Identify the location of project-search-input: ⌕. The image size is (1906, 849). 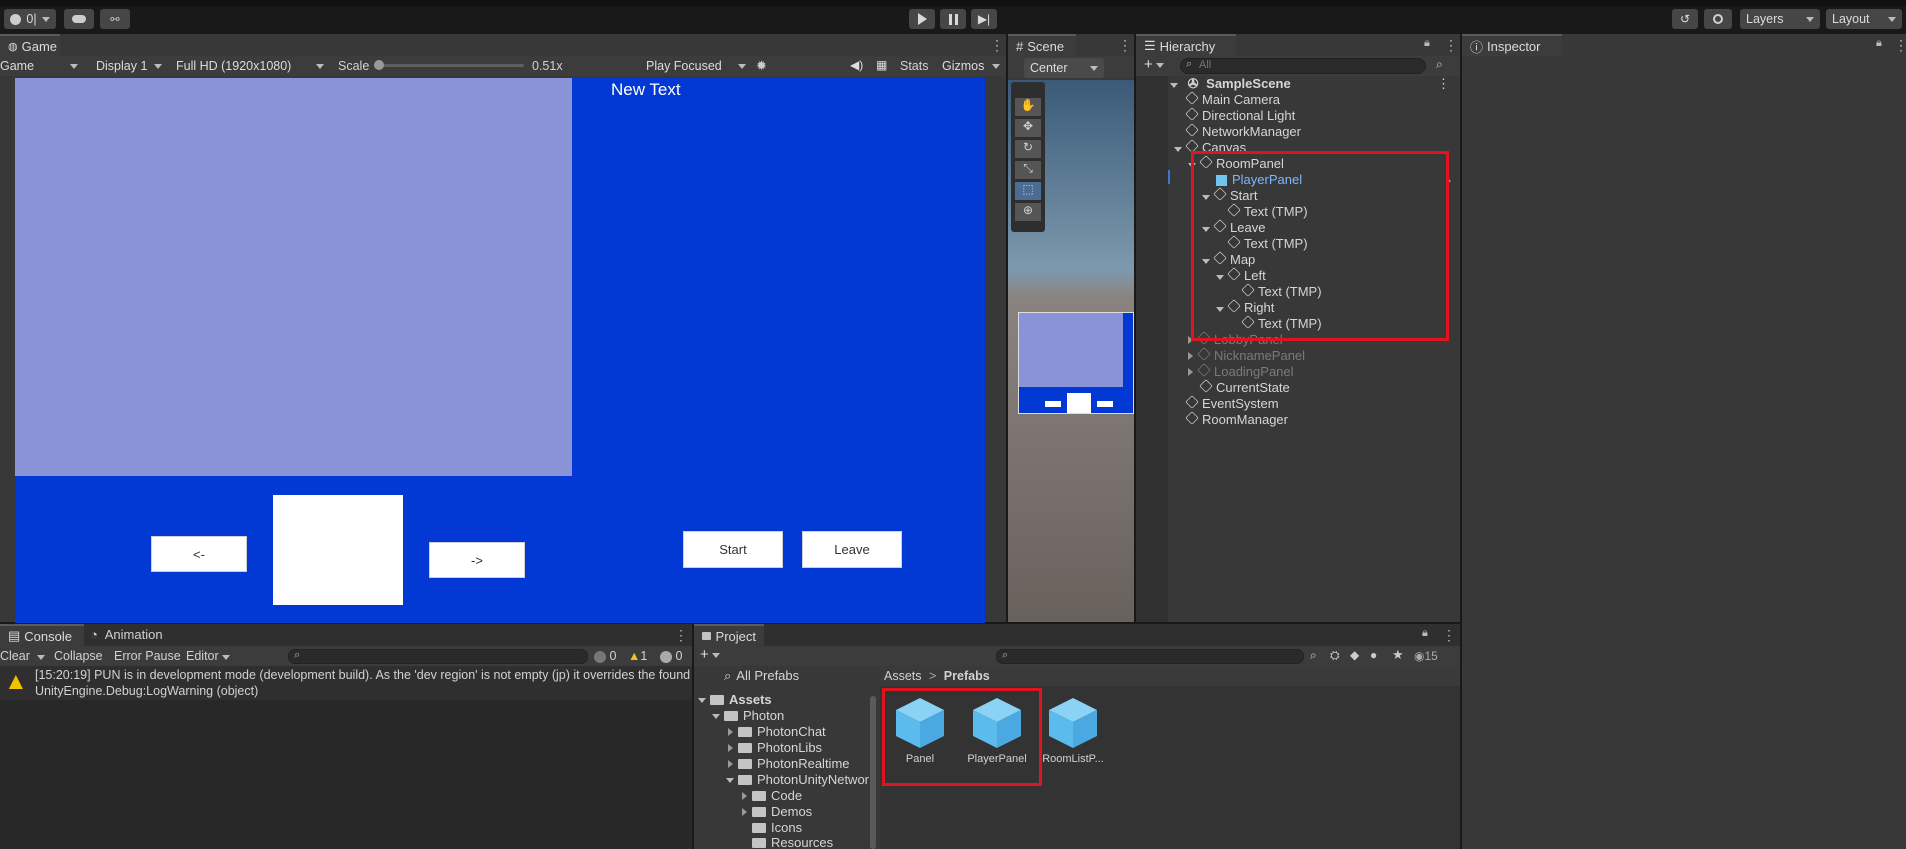
(1150, 656).